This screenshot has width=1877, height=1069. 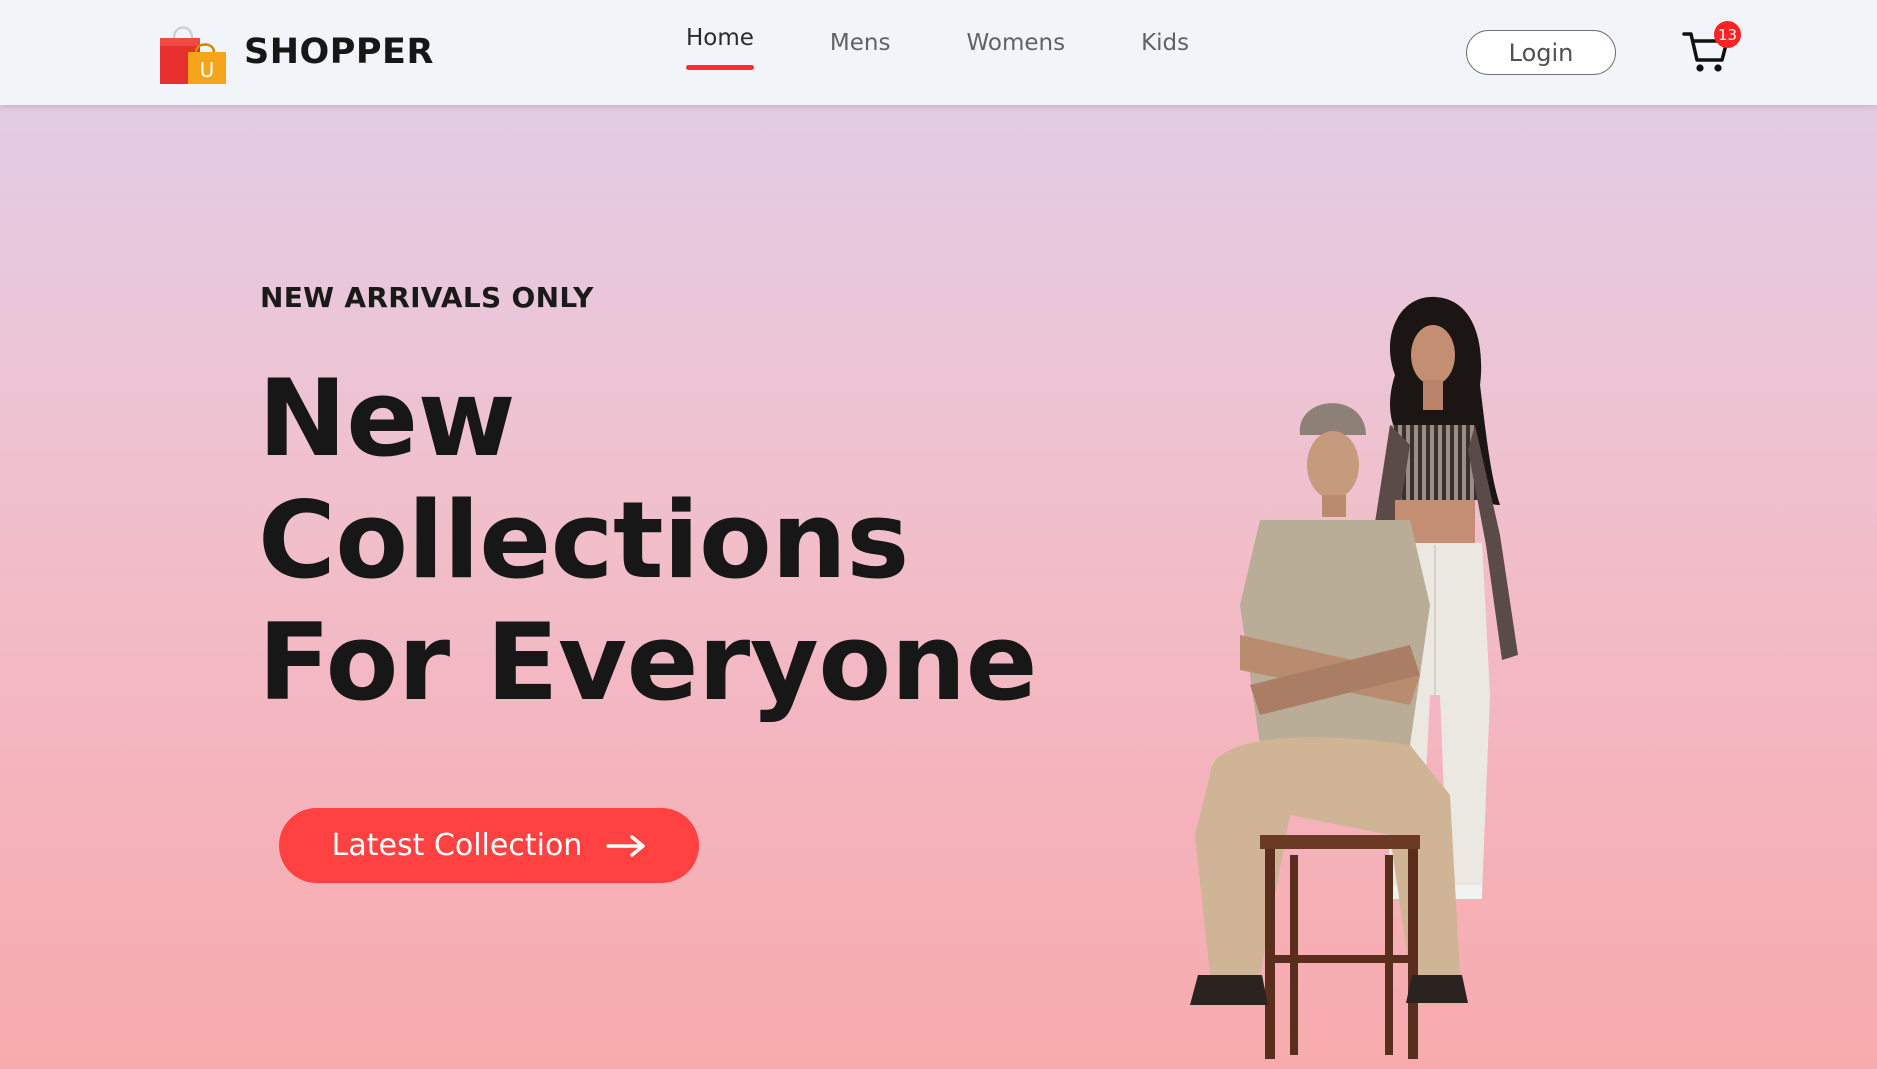 I want to click on brand-name: SHOPPER, so click(x=339, y=51).